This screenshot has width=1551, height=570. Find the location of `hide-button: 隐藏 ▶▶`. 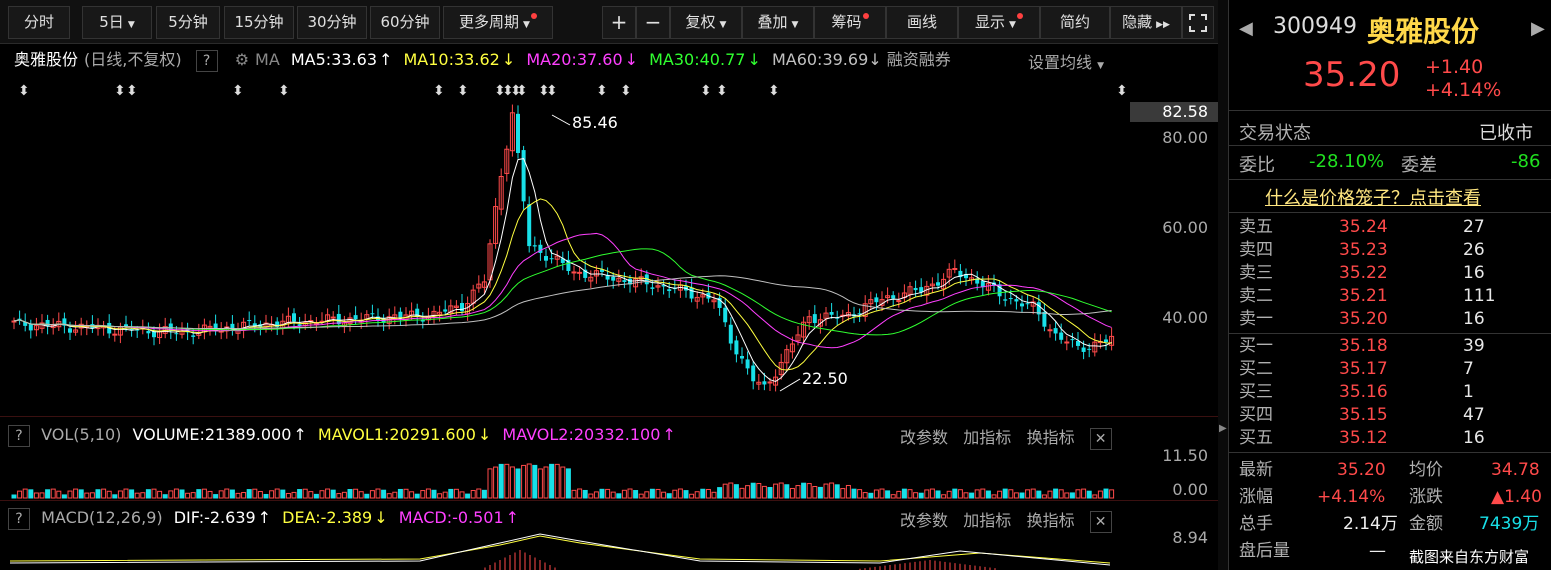

hide-button: 隐藏 ▶▶ is located at coordinates (1146, 22).